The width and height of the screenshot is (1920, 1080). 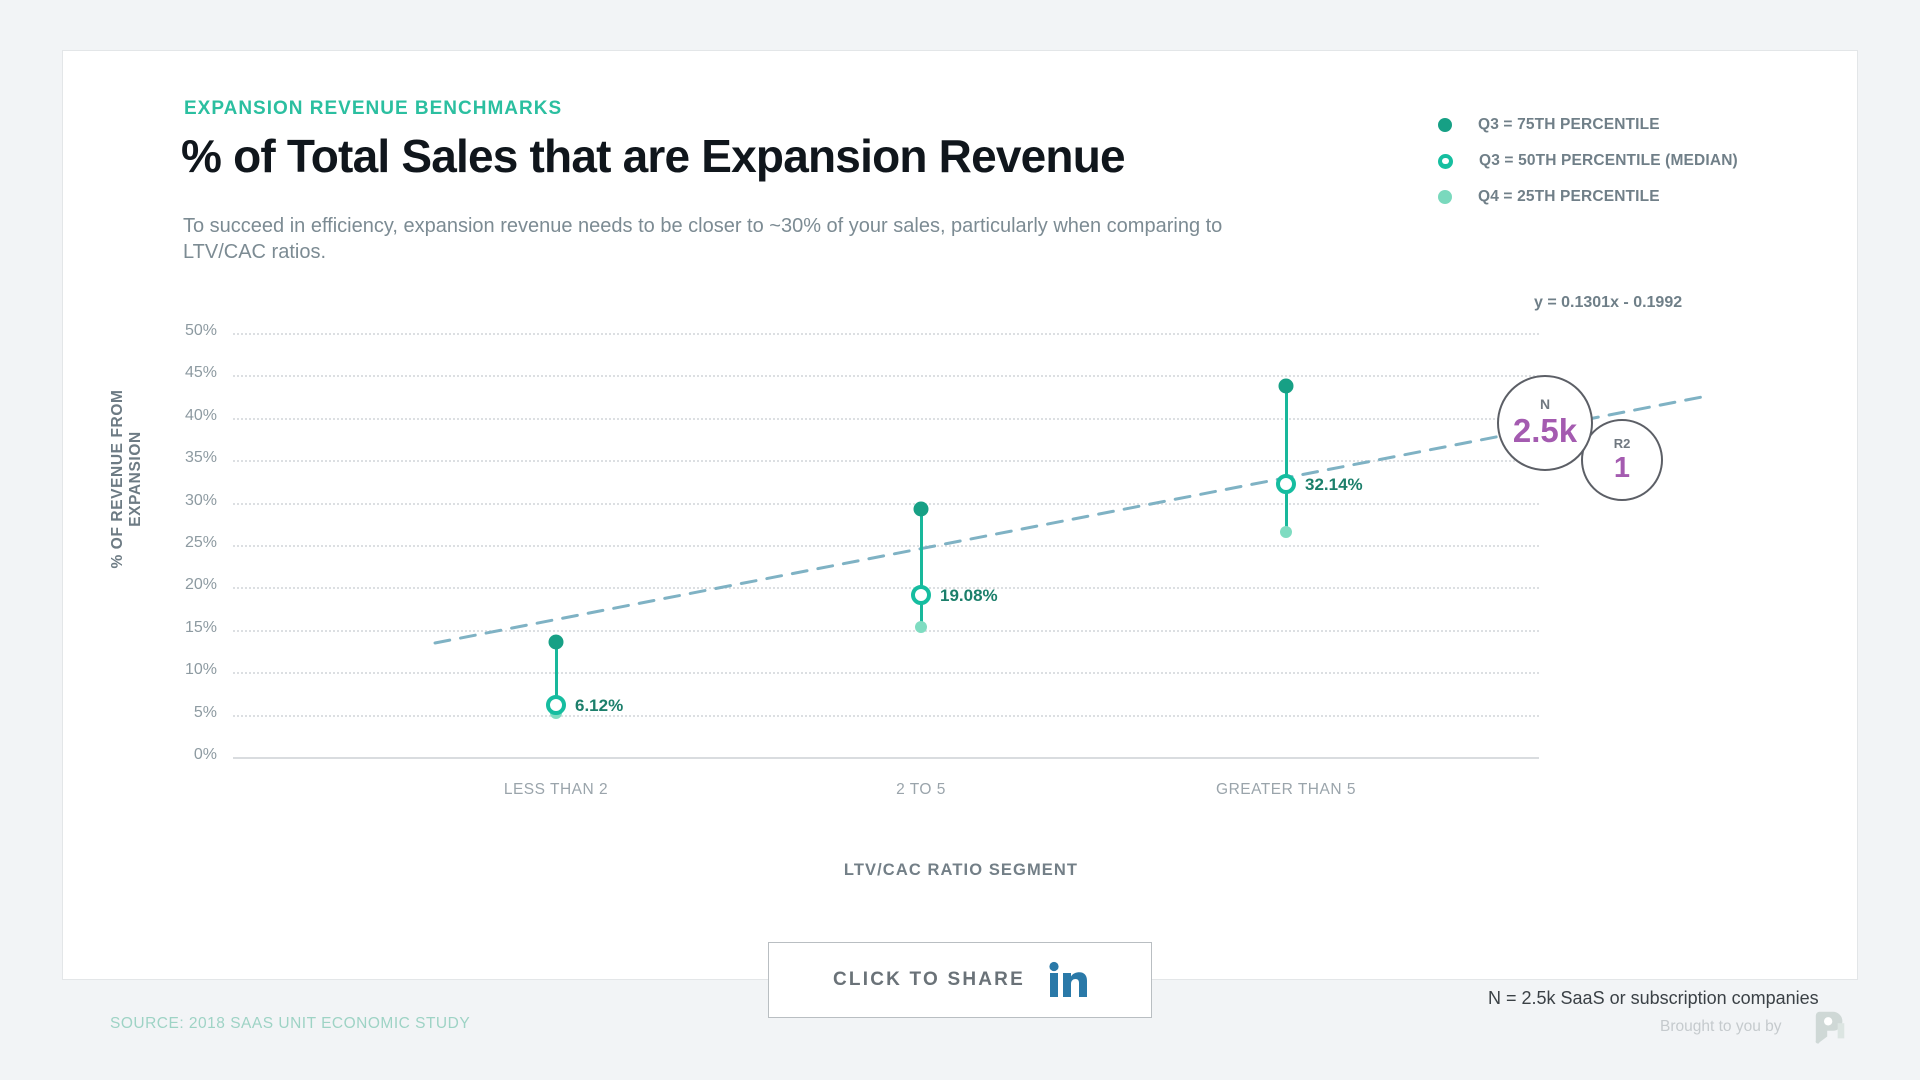 What do you see at coordinates (929, 979) in the screenshot?
I see `share-button-label: CLICK TO SHARE` at bounding box center [929, 979].